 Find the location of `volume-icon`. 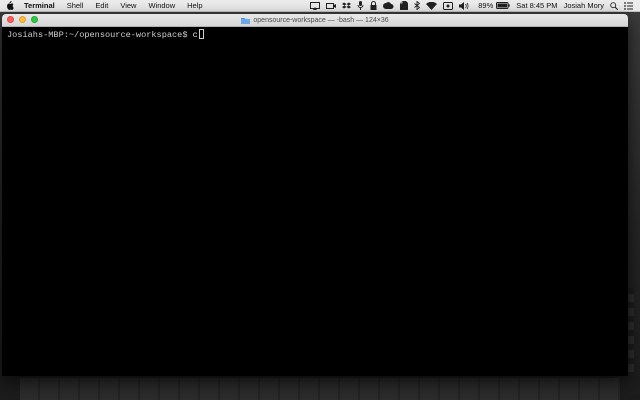

volume-icon is located at coordinates (464, 5).